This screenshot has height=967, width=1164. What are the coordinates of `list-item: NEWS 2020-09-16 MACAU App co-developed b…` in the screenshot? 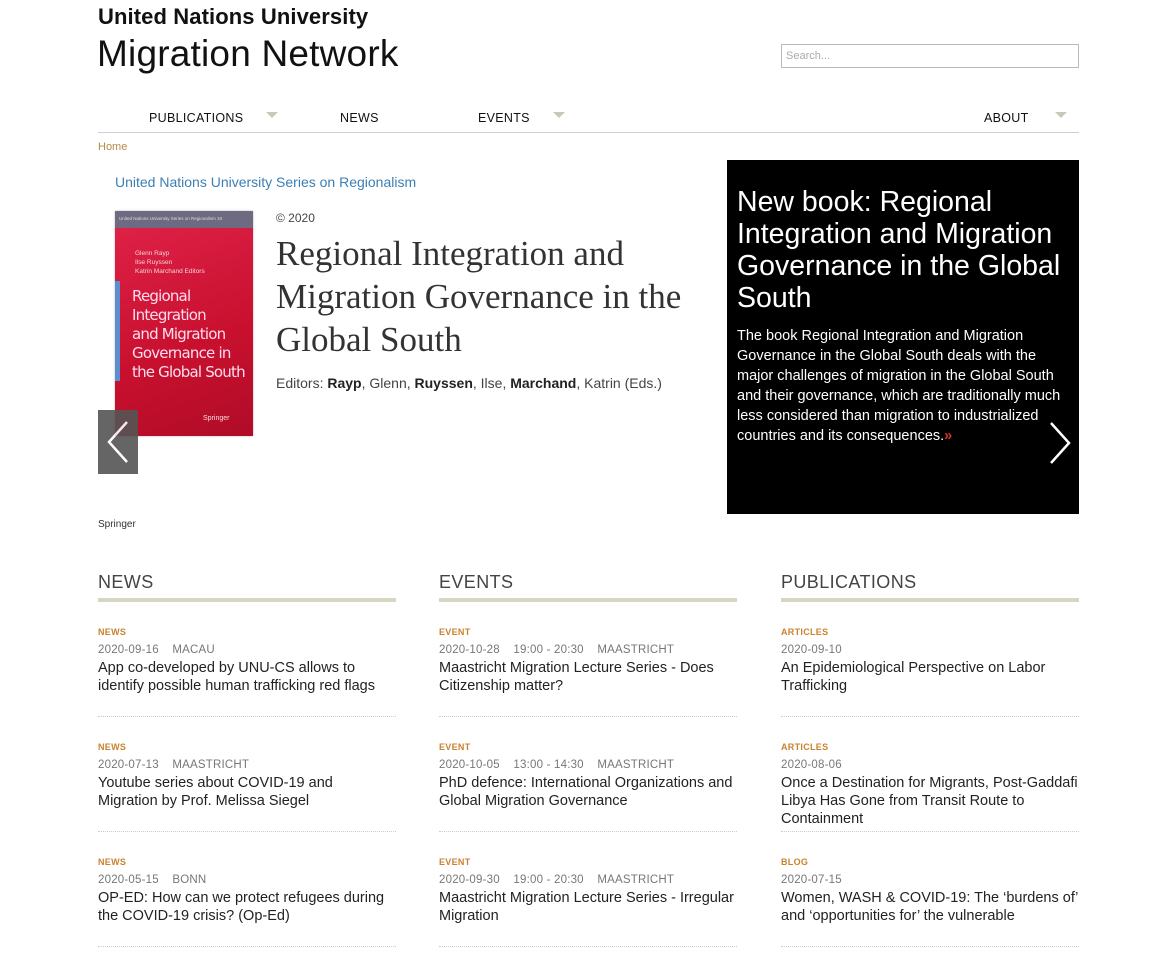 It's located at (247, 659).